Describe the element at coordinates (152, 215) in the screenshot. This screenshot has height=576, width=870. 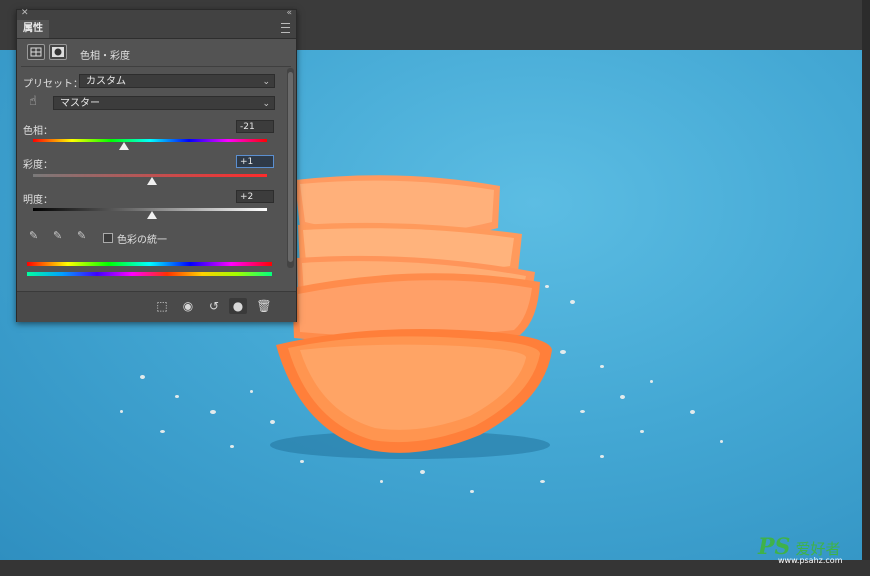
I see `lightness-slider-thumb` at that location.